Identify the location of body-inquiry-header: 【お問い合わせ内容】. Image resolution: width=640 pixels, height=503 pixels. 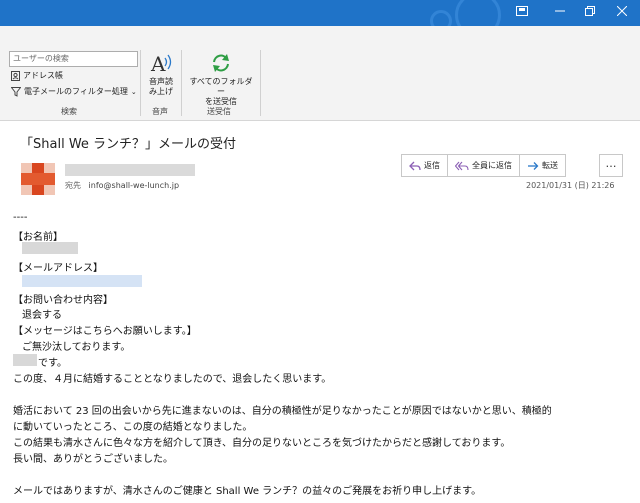
(63, 300).